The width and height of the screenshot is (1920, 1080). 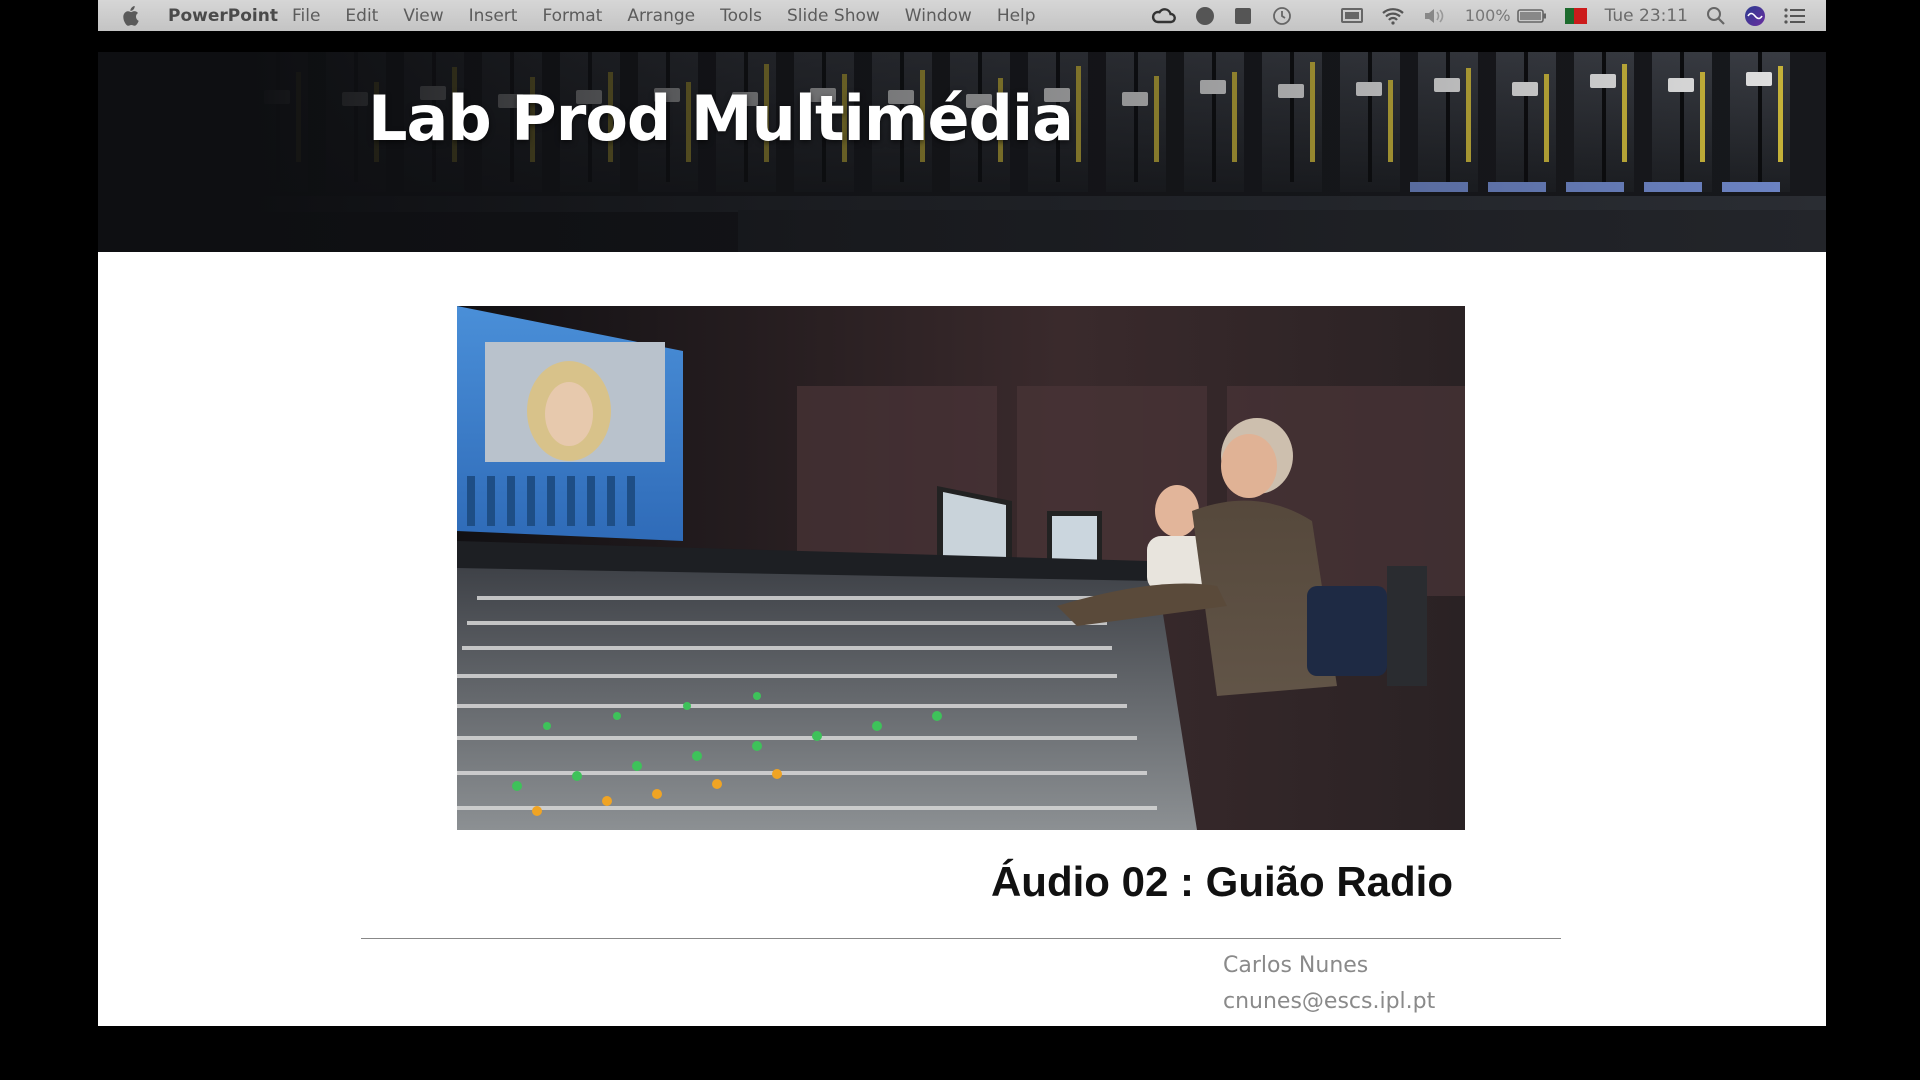 What do you see at coordinates (1164, 16) in the screenshot?
I see `creative-cloud-icon` at bounding box center [1164, 16].